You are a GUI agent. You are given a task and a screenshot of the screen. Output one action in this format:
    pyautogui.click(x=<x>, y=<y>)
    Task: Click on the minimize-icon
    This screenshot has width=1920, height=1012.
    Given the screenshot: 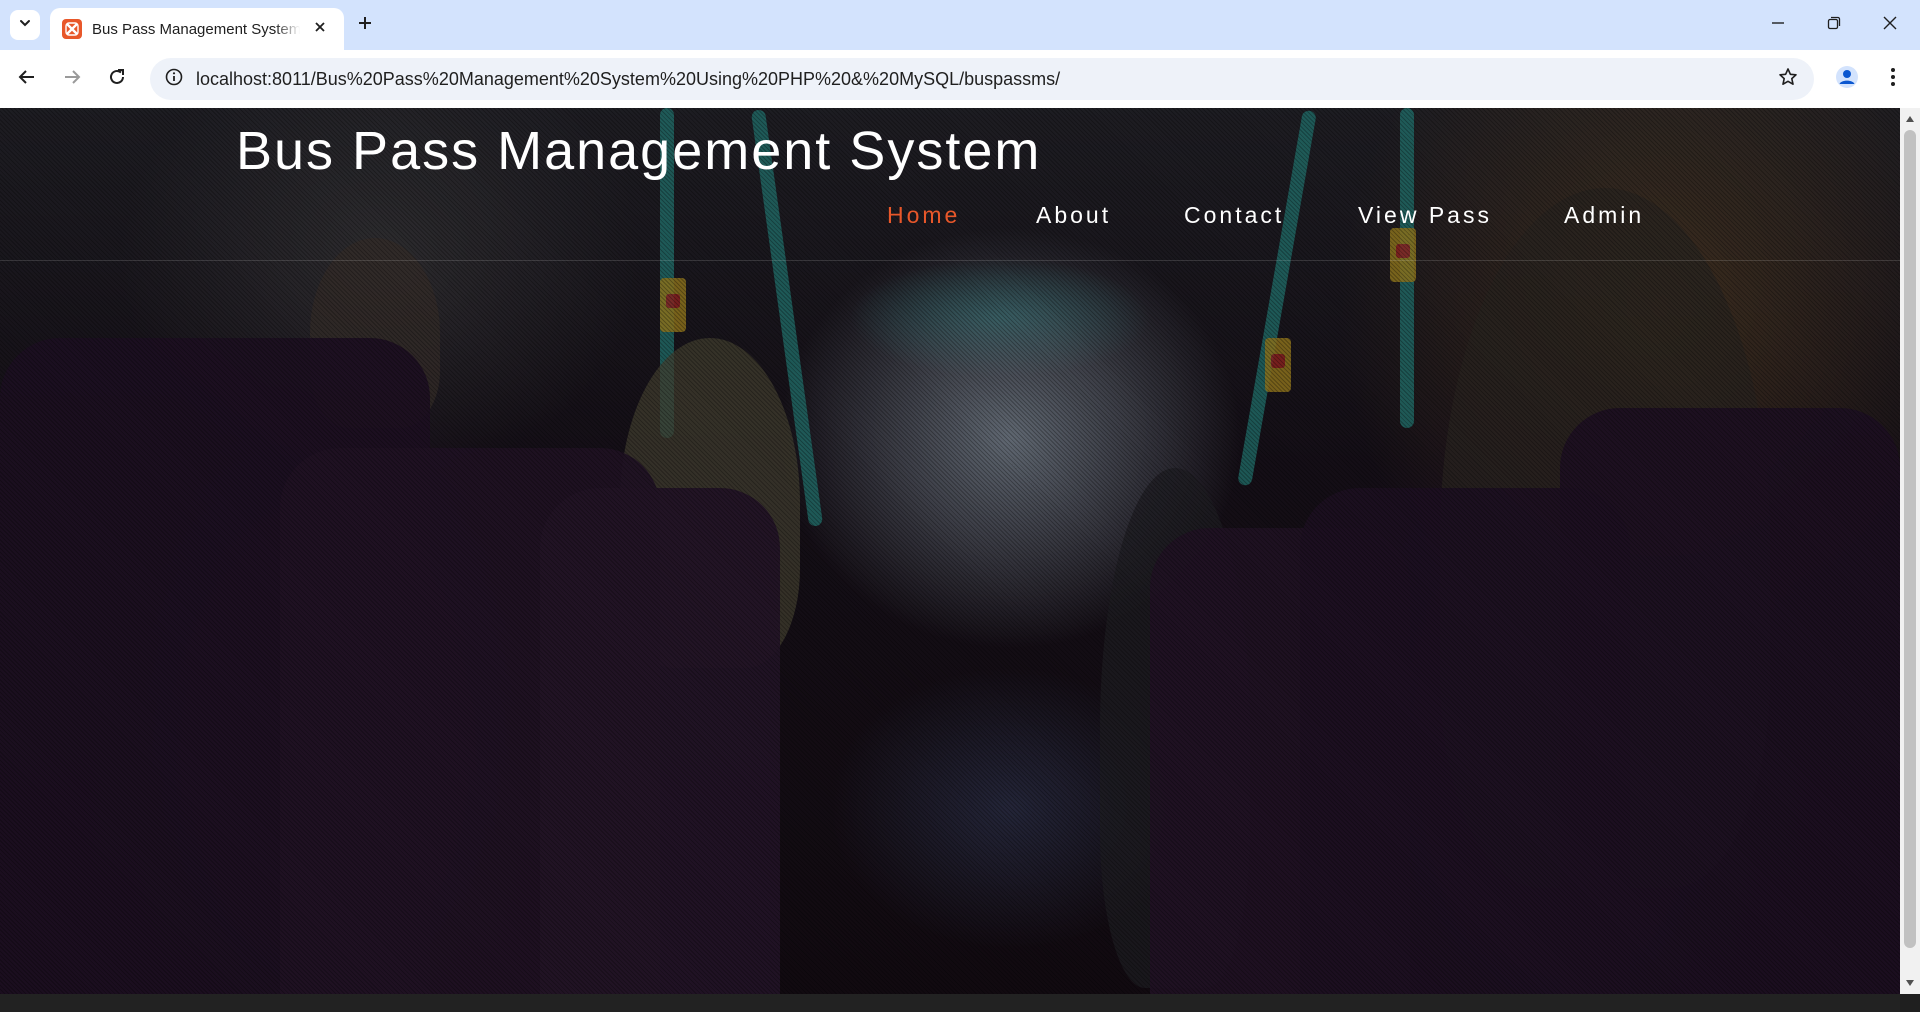 What is the action you would take?
    pyautogui.click(x=1778, y=25)
    